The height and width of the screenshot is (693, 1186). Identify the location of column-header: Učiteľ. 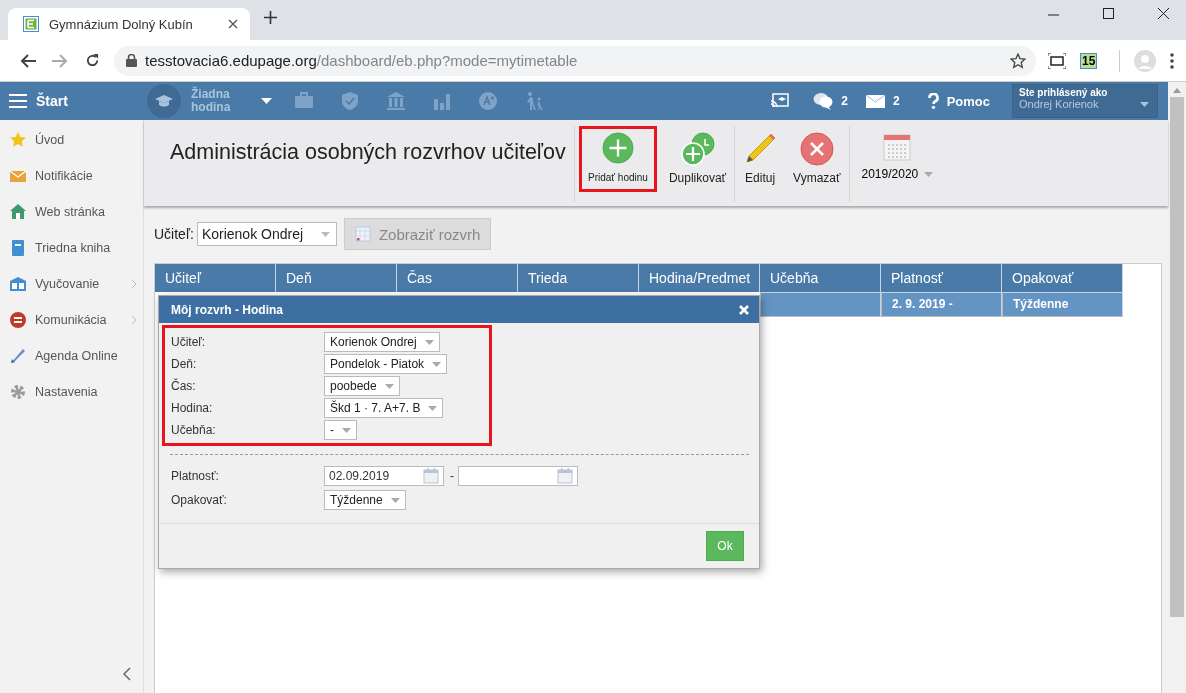
(215, 278).